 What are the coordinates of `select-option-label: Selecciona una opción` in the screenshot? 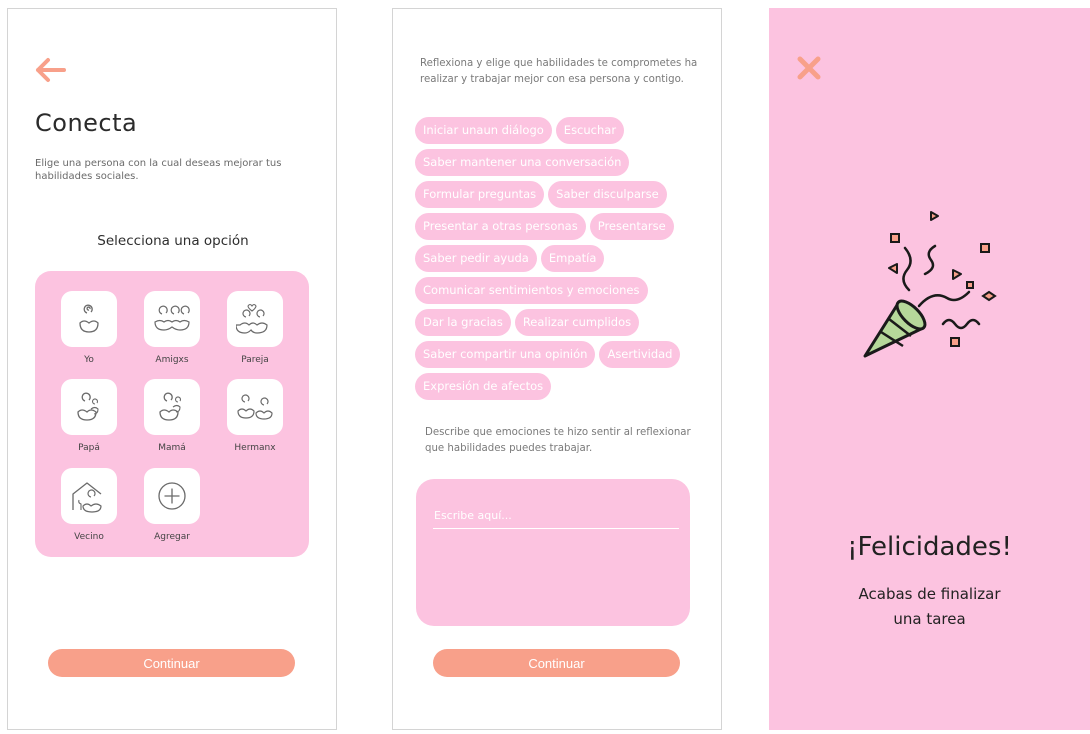 It's located at (173, 241).